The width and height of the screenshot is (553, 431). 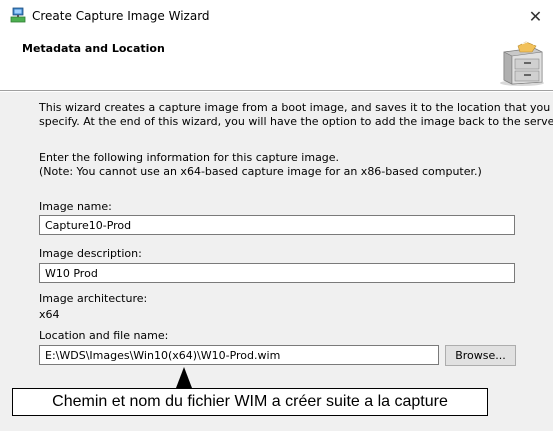 What do you see at coordinates (184, 377) in the screenshot?
I see `annotation-arrow-icon` at bounding box center [184, 377].